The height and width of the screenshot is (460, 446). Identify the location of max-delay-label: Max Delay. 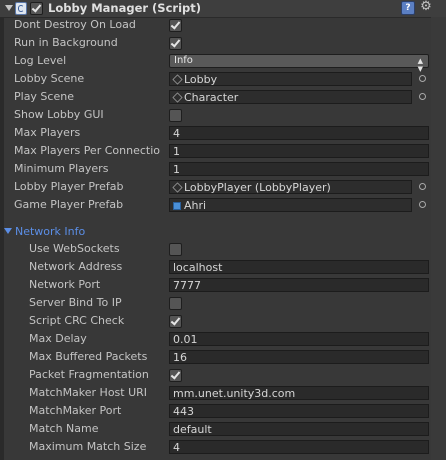
(58, 338).